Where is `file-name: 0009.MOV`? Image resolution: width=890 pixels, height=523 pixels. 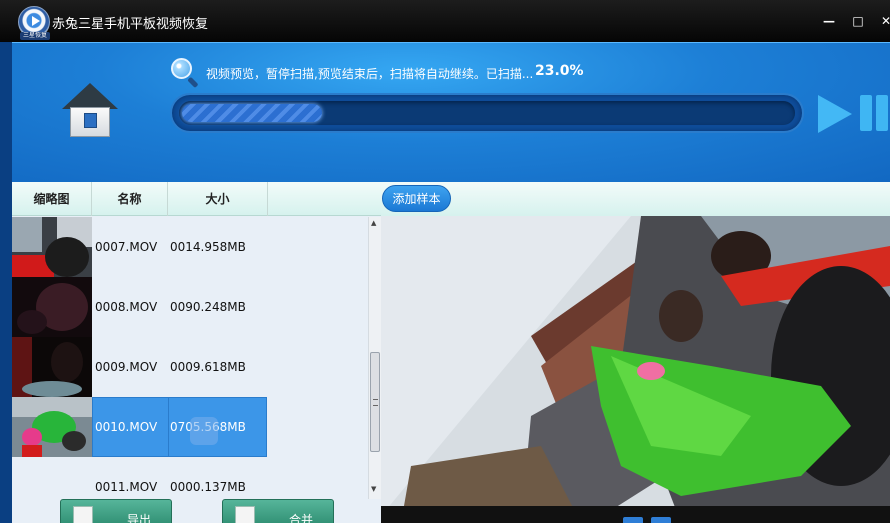
file-name: 0009.MOV is located at coordinates (126, 367).